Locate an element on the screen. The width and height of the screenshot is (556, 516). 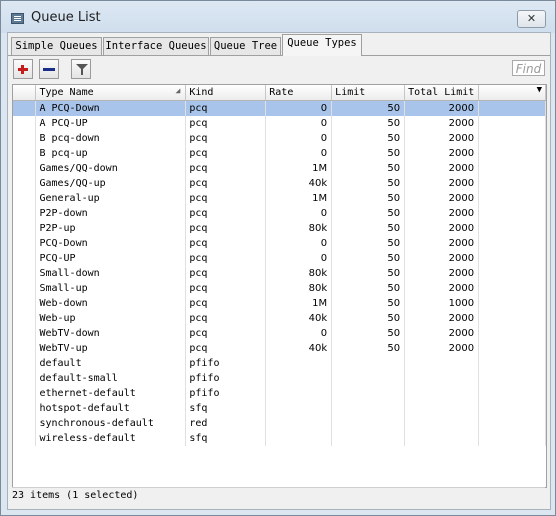
toolbar: Find is located at coordinates (279, 70).